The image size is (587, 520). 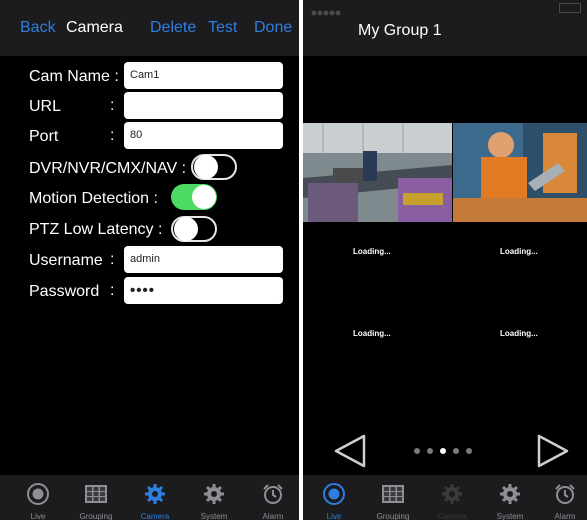 What do you see at coordinates (222, 28) in the screenshot?
I see `test-button: Test` at bounding box center [222, 28].